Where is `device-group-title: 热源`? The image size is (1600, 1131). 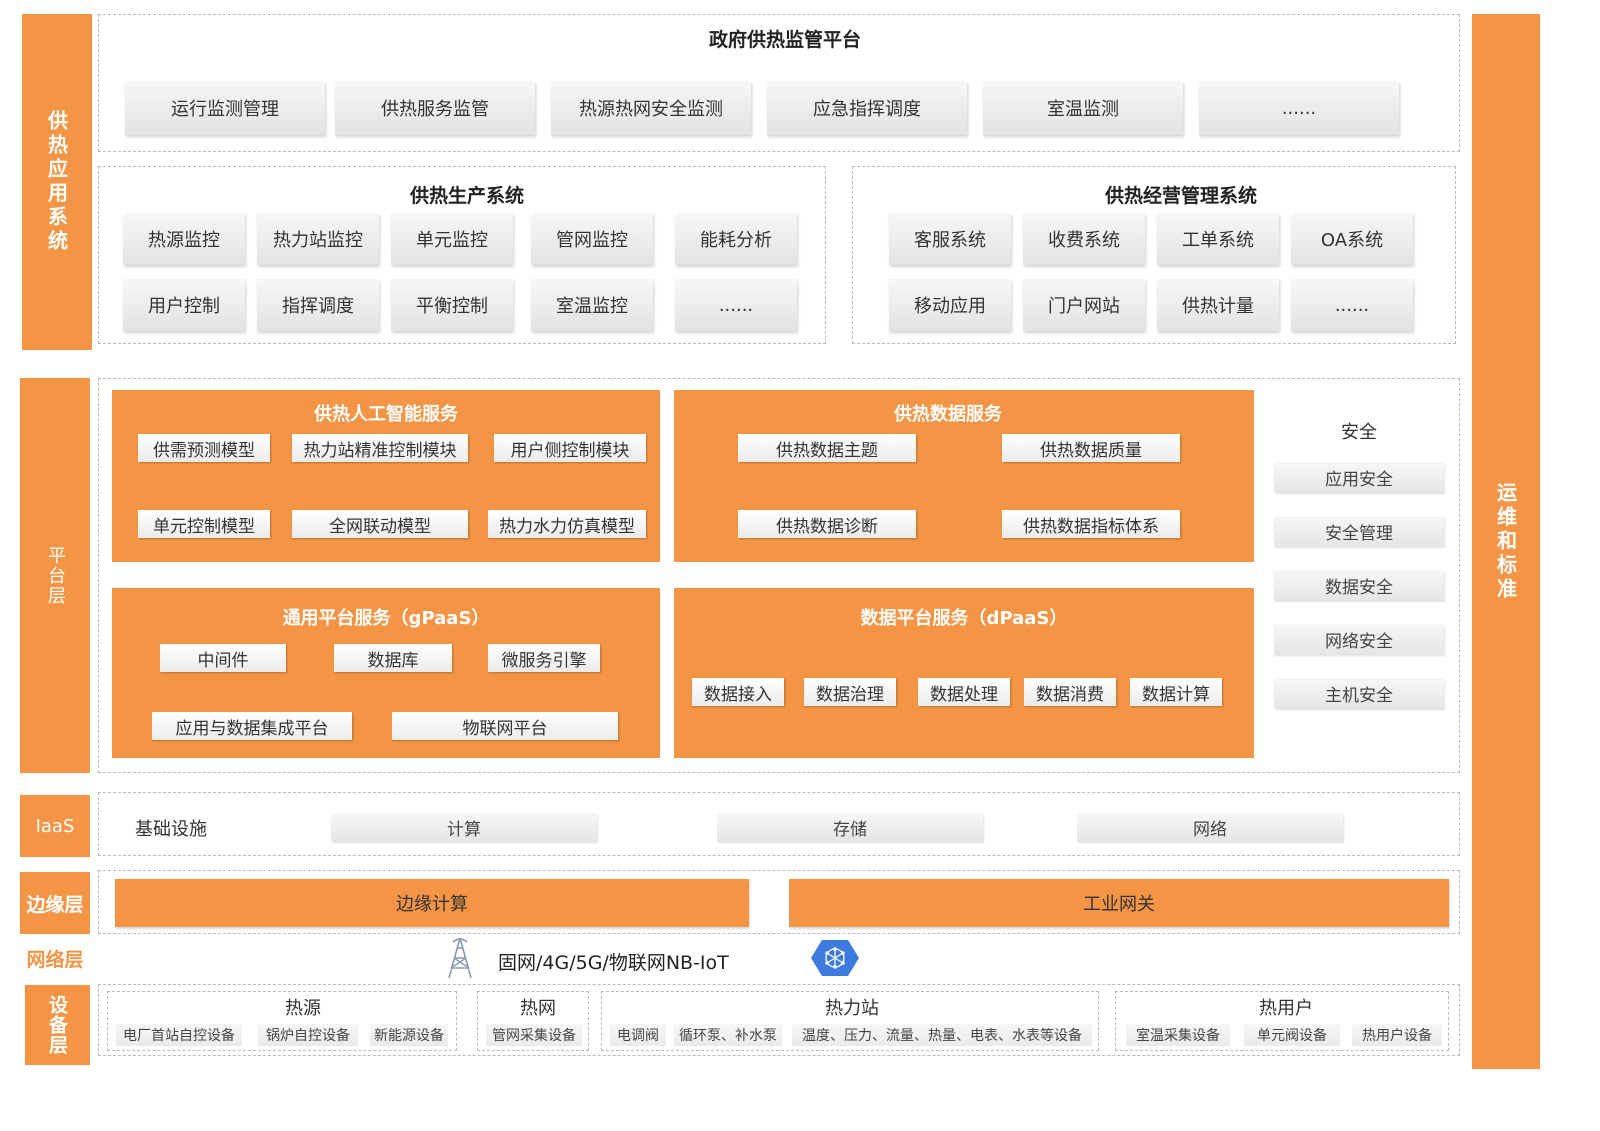 device-group-title: 热源 is located at coordinates (303, 1008).